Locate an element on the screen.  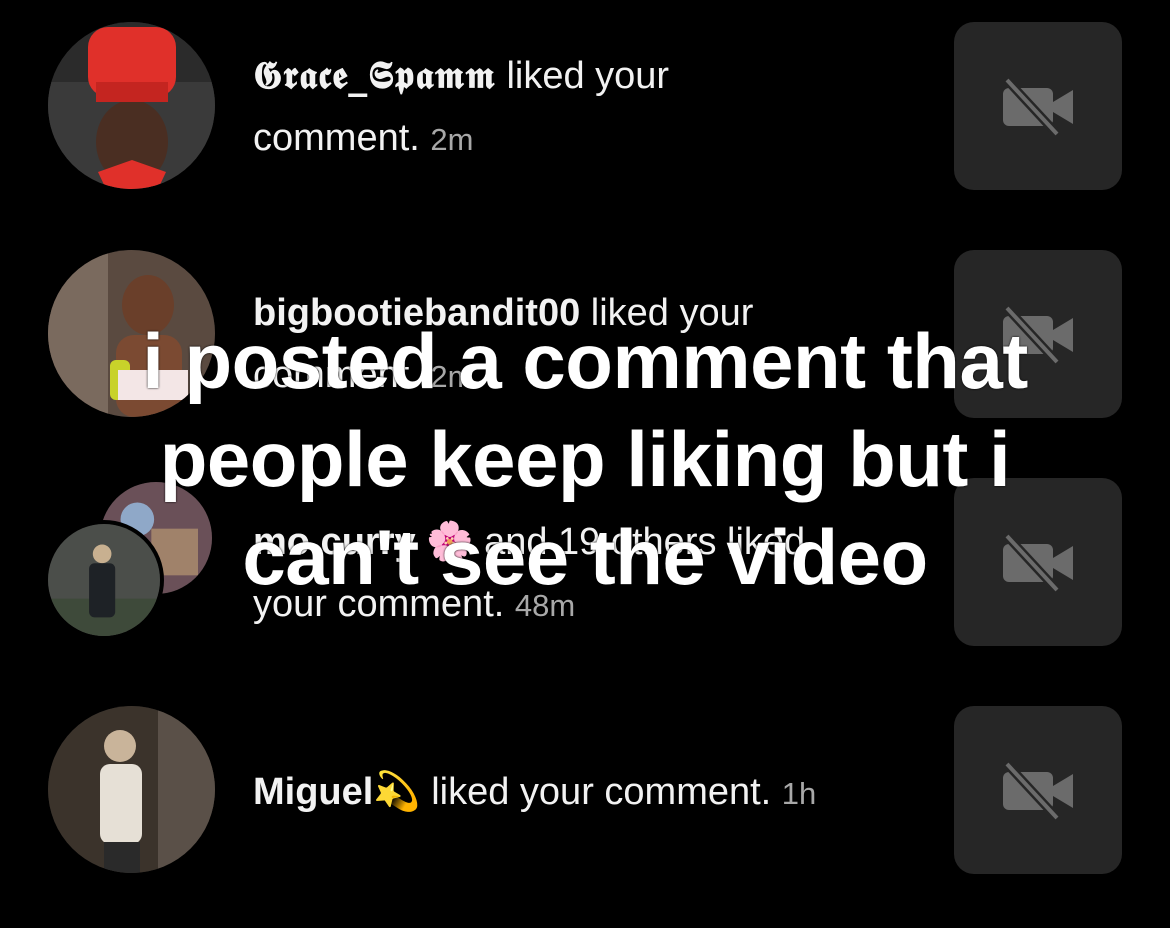
username-emoji: 🌸 is located at coordinates (450, 541).